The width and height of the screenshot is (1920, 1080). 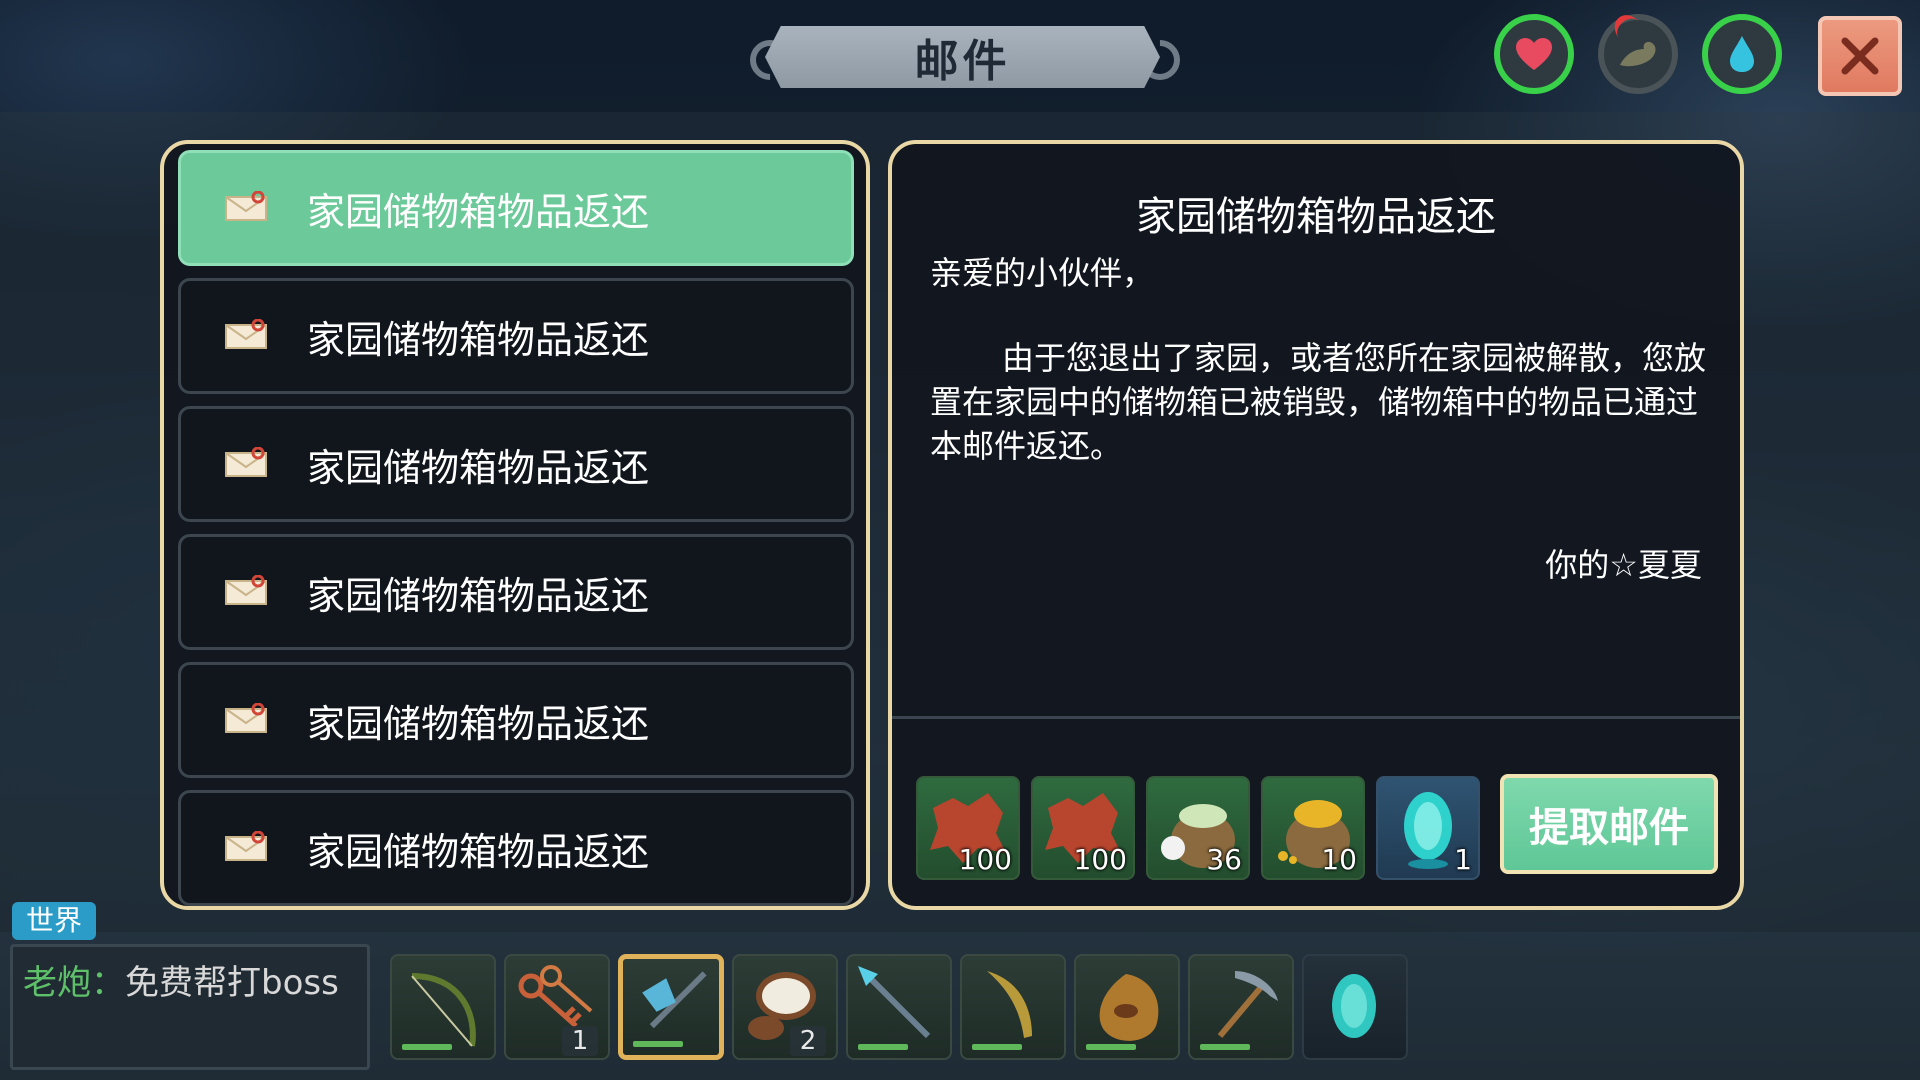 I want to click on attachment-slot: 10, so click(x=1313, y=828).